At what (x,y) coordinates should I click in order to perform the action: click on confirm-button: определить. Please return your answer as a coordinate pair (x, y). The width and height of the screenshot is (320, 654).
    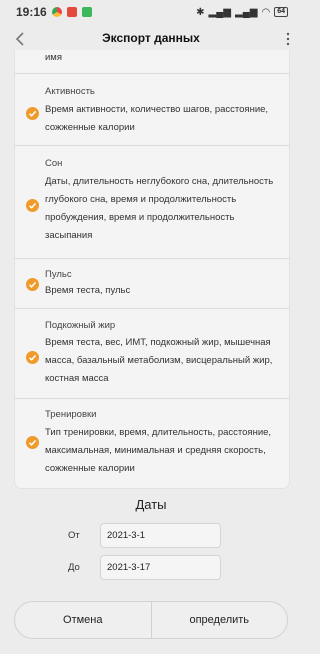
    Looking at the image, I should click on (220, 620).